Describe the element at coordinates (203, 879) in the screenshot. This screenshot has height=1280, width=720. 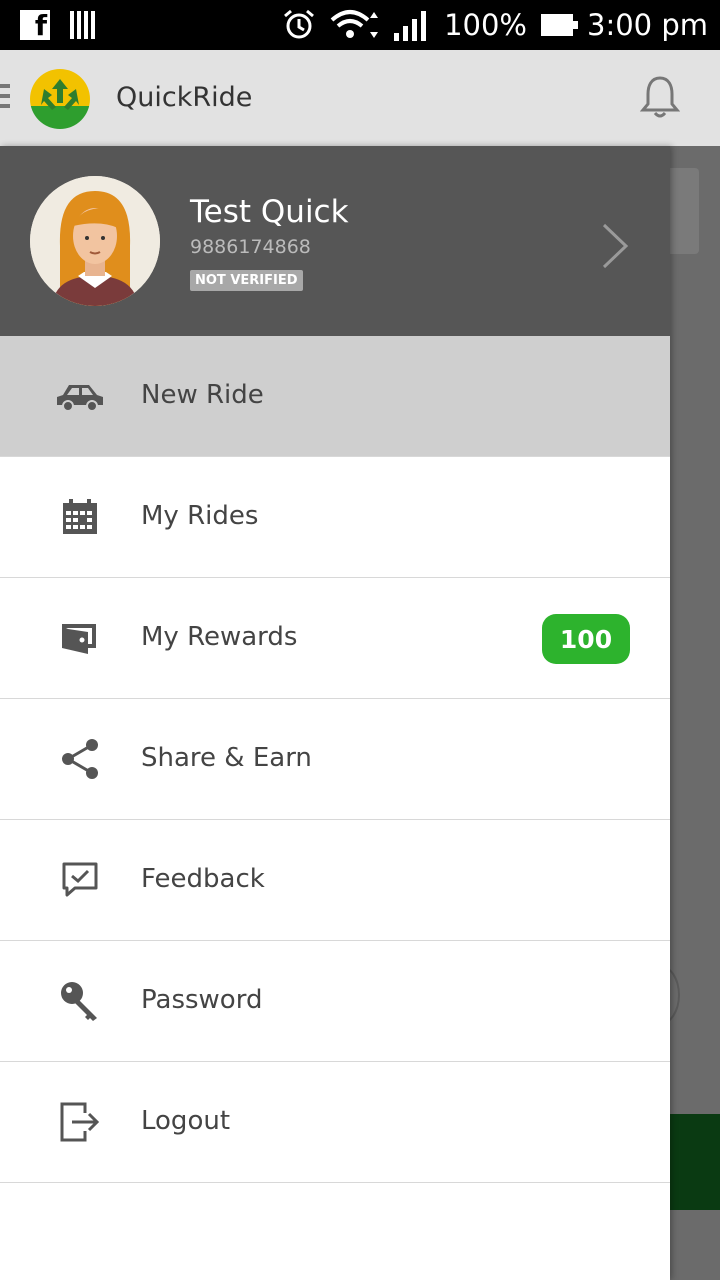
I see `menu-item-label: Feedback` at that location.